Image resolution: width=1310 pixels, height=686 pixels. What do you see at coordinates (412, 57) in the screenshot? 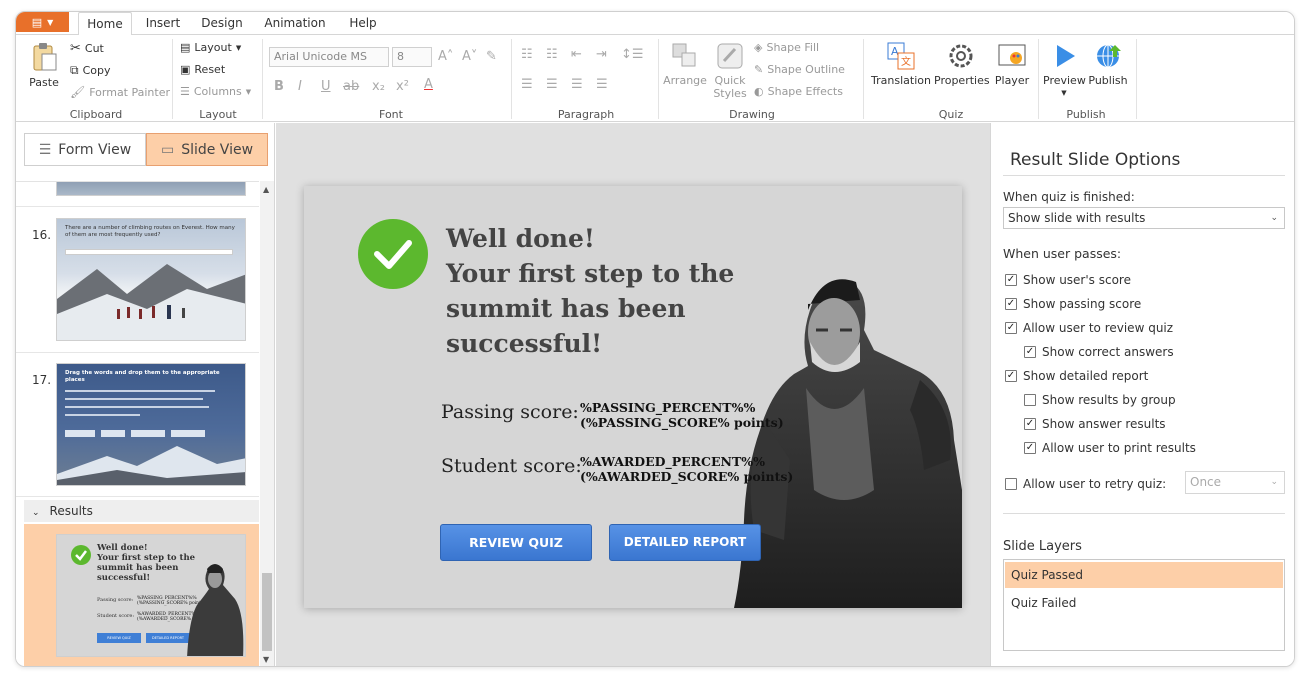
I see `font-size-select: 8` at bounding box center [412, 57].